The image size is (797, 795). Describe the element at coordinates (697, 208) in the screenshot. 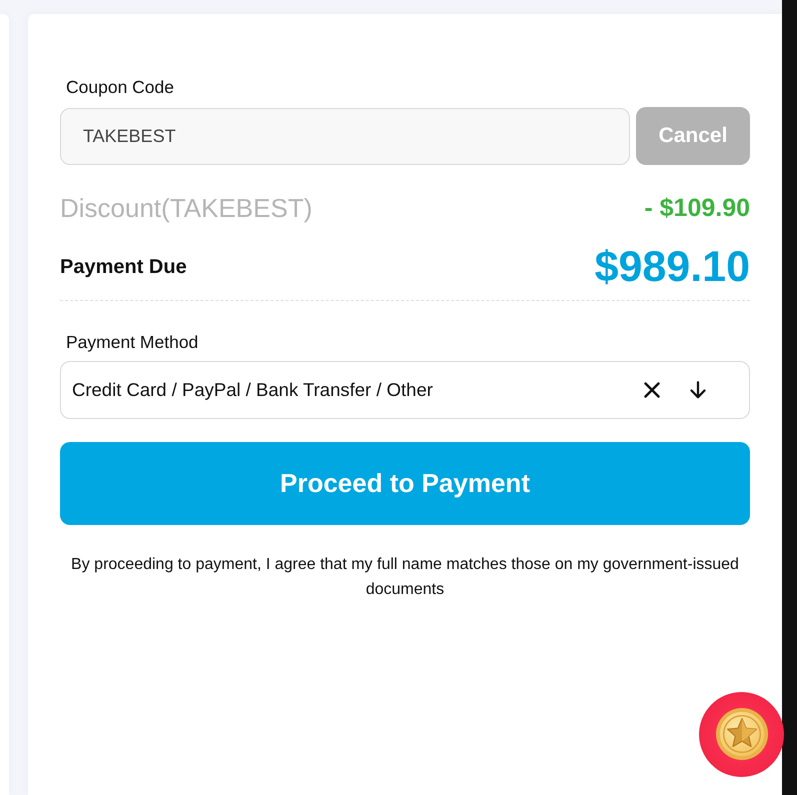

I see `discount-amount: - $109.90` at that location.